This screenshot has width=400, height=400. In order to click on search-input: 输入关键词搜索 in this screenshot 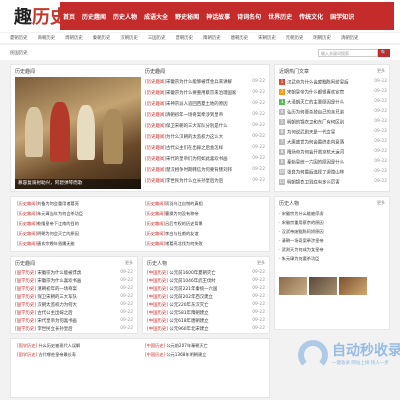, I will do `click(348, 53)`.